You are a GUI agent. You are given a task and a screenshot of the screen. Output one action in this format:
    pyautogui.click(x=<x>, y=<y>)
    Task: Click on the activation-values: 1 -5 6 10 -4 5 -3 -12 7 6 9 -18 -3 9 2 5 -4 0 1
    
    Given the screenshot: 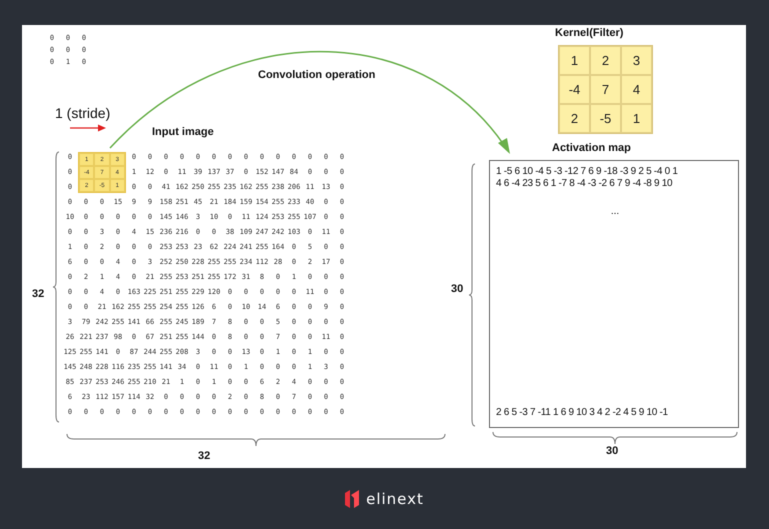 What is the action you would take?
    pyautogui.click(x=587, y=172)
    